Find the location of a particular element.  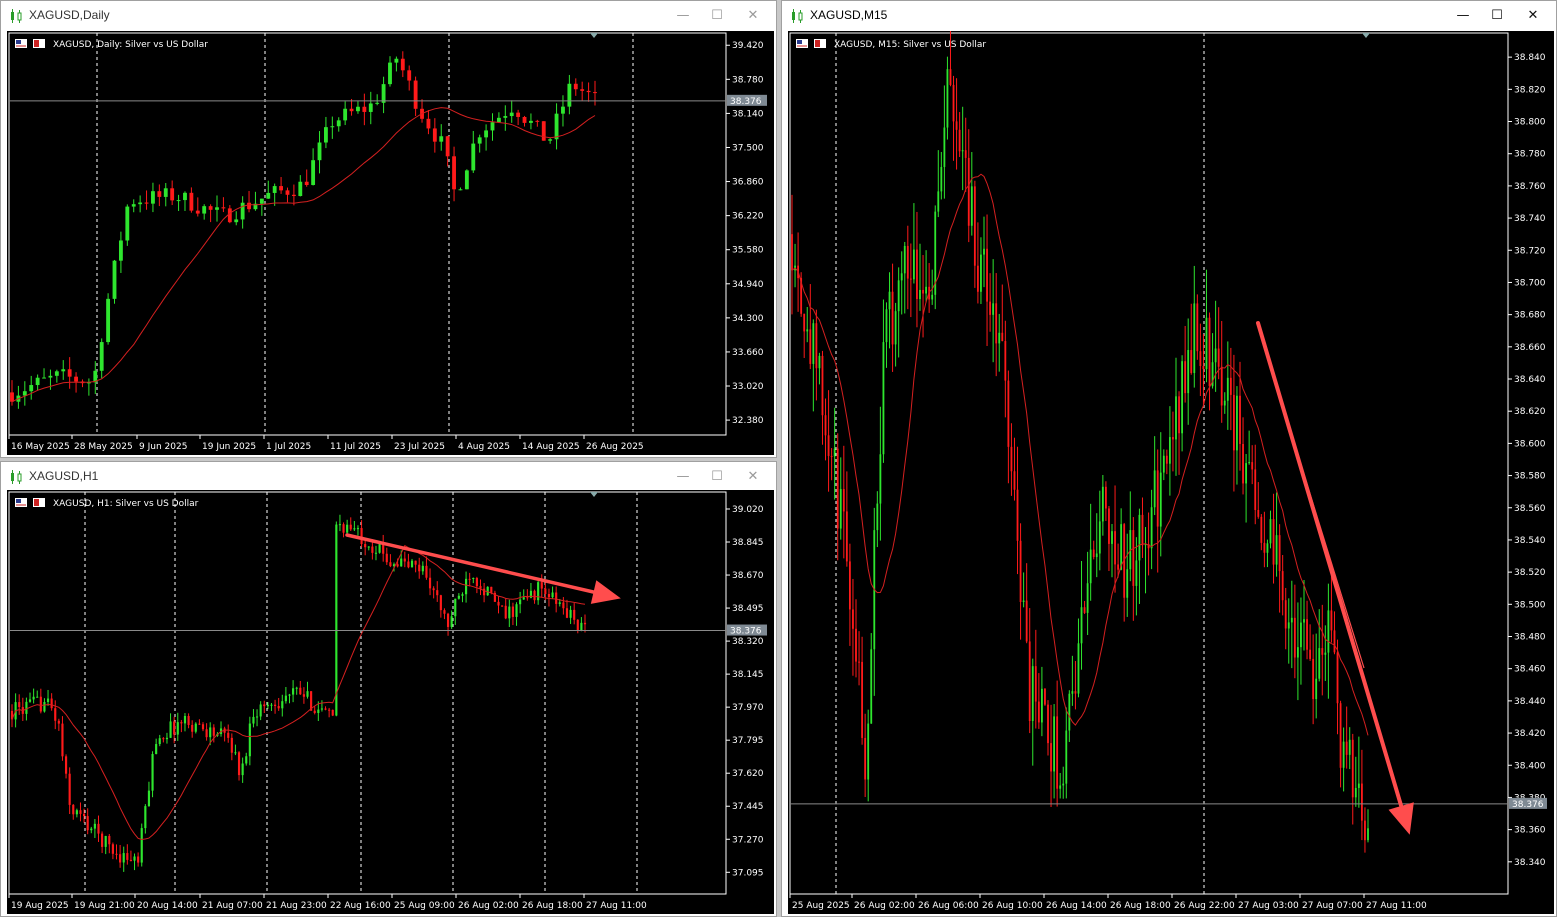

x-tick-label: 26 Aug 06:00 is located at coordinates (948, 906).